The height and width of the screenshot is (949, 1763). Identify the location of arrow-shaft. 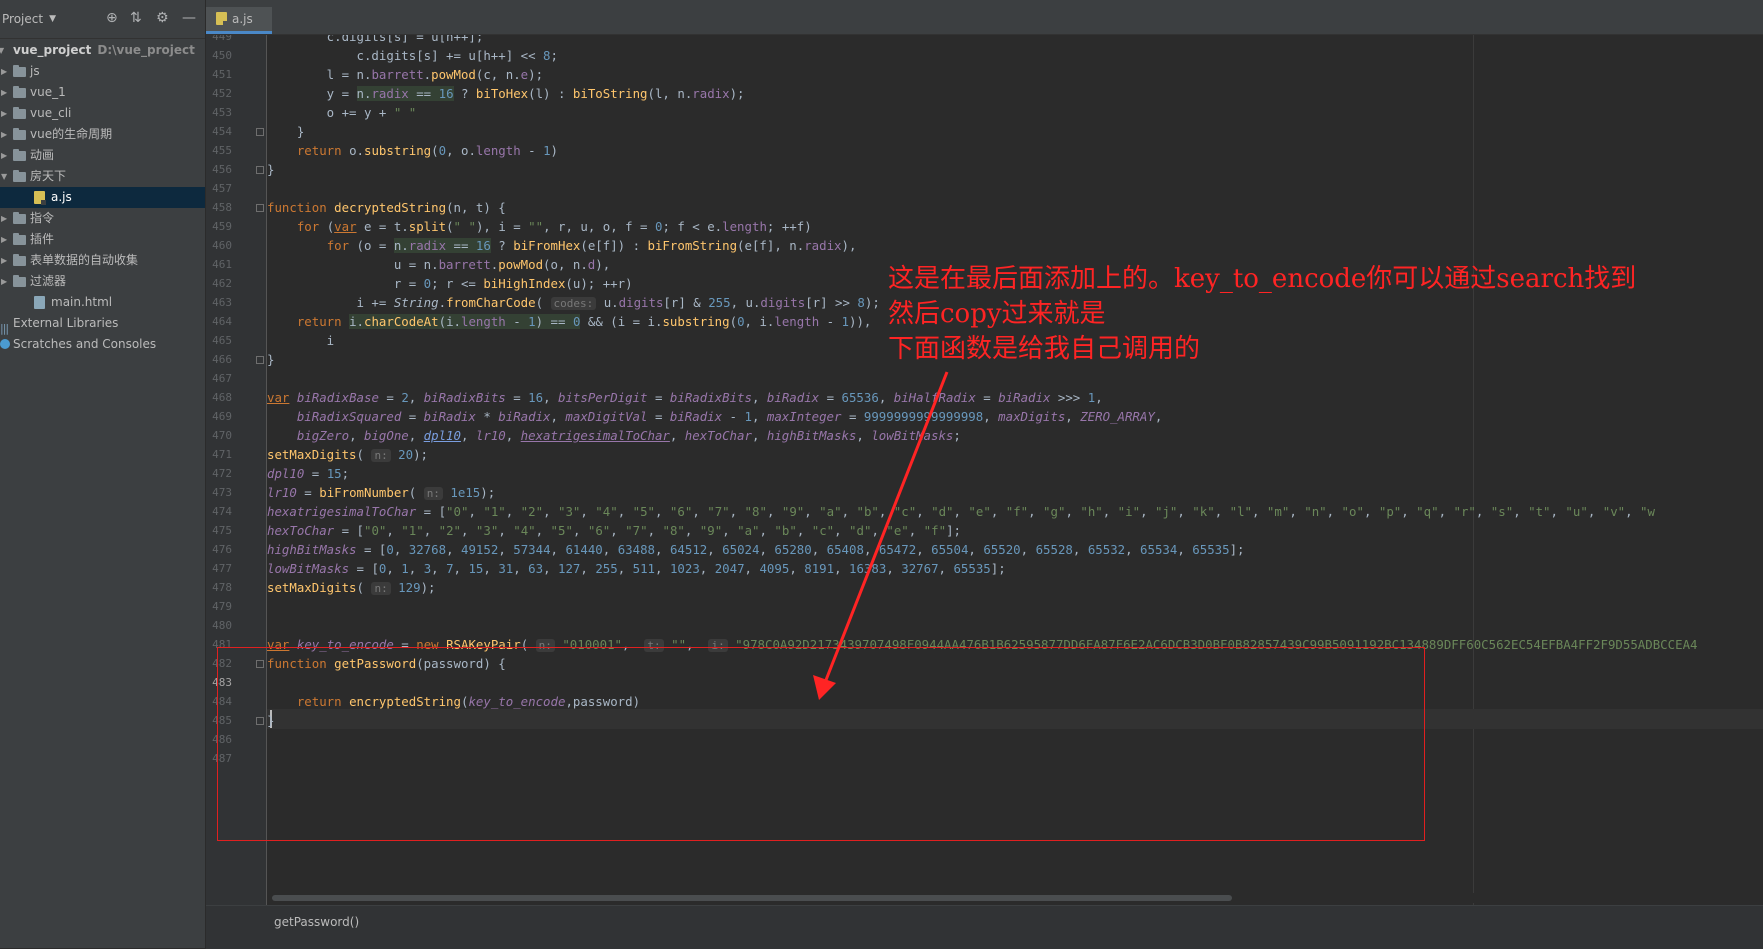
(886, 526).